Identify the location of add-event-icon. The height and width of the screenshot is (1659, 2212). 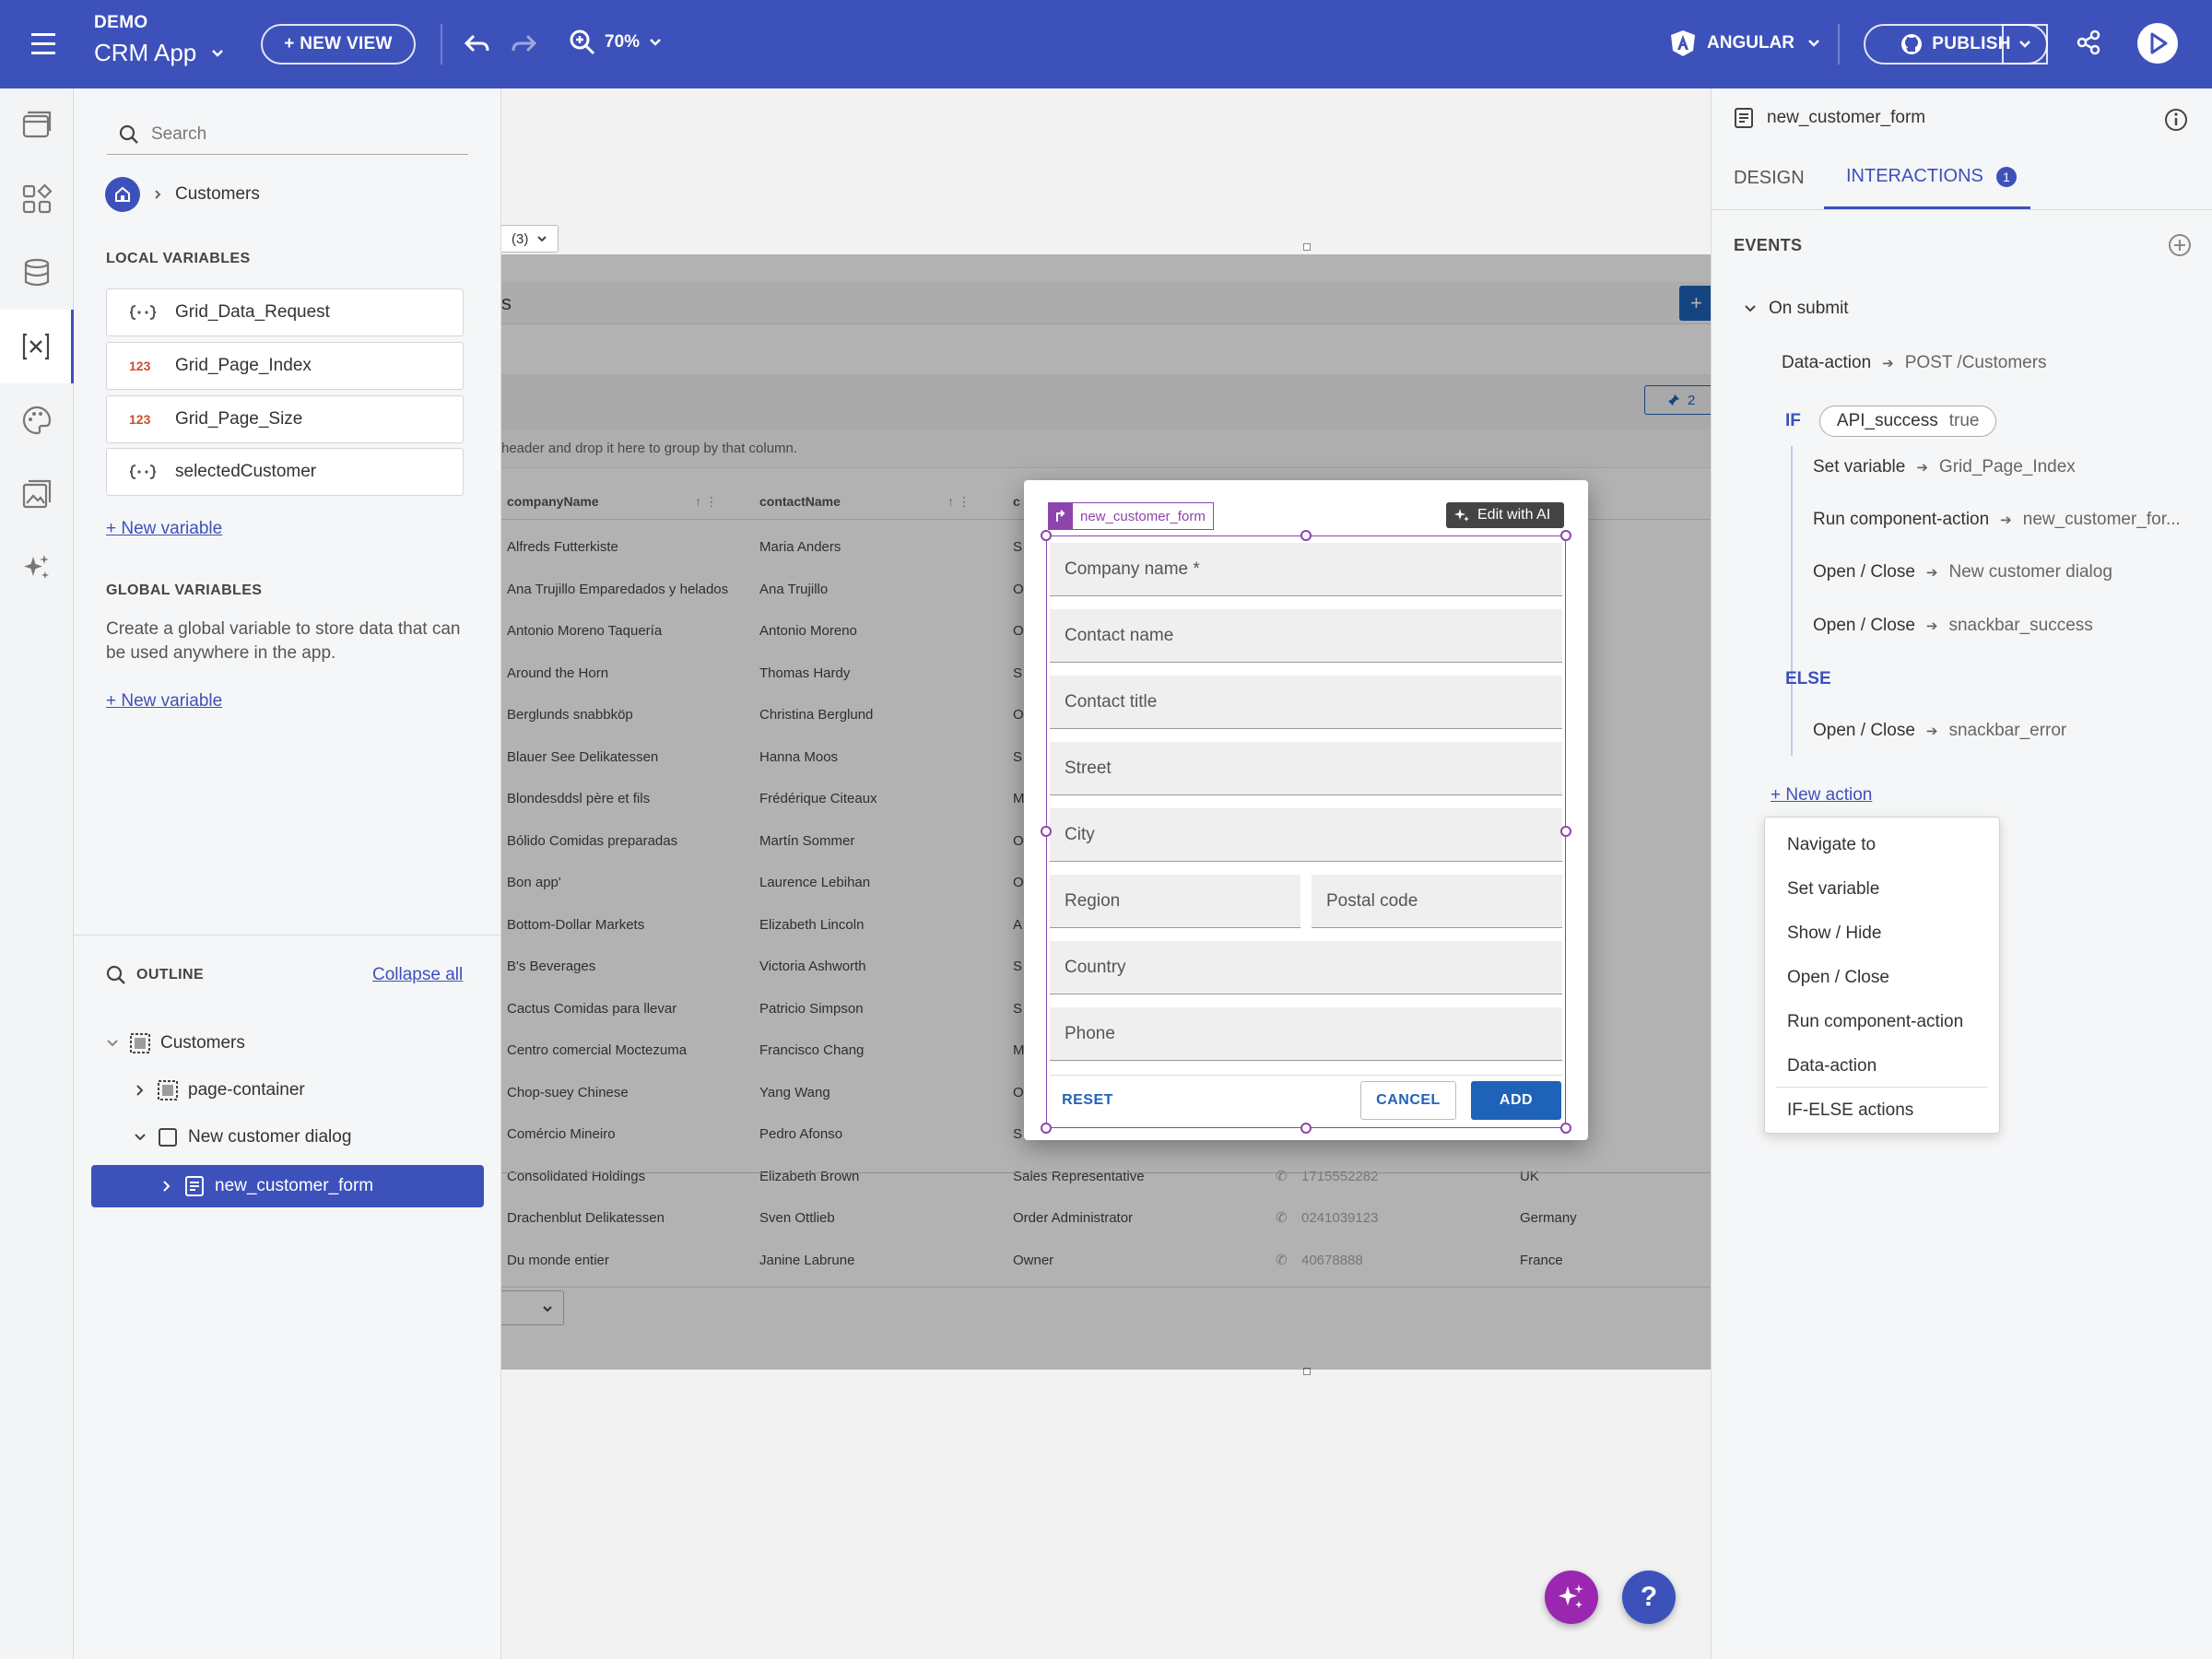
(2180, 245).